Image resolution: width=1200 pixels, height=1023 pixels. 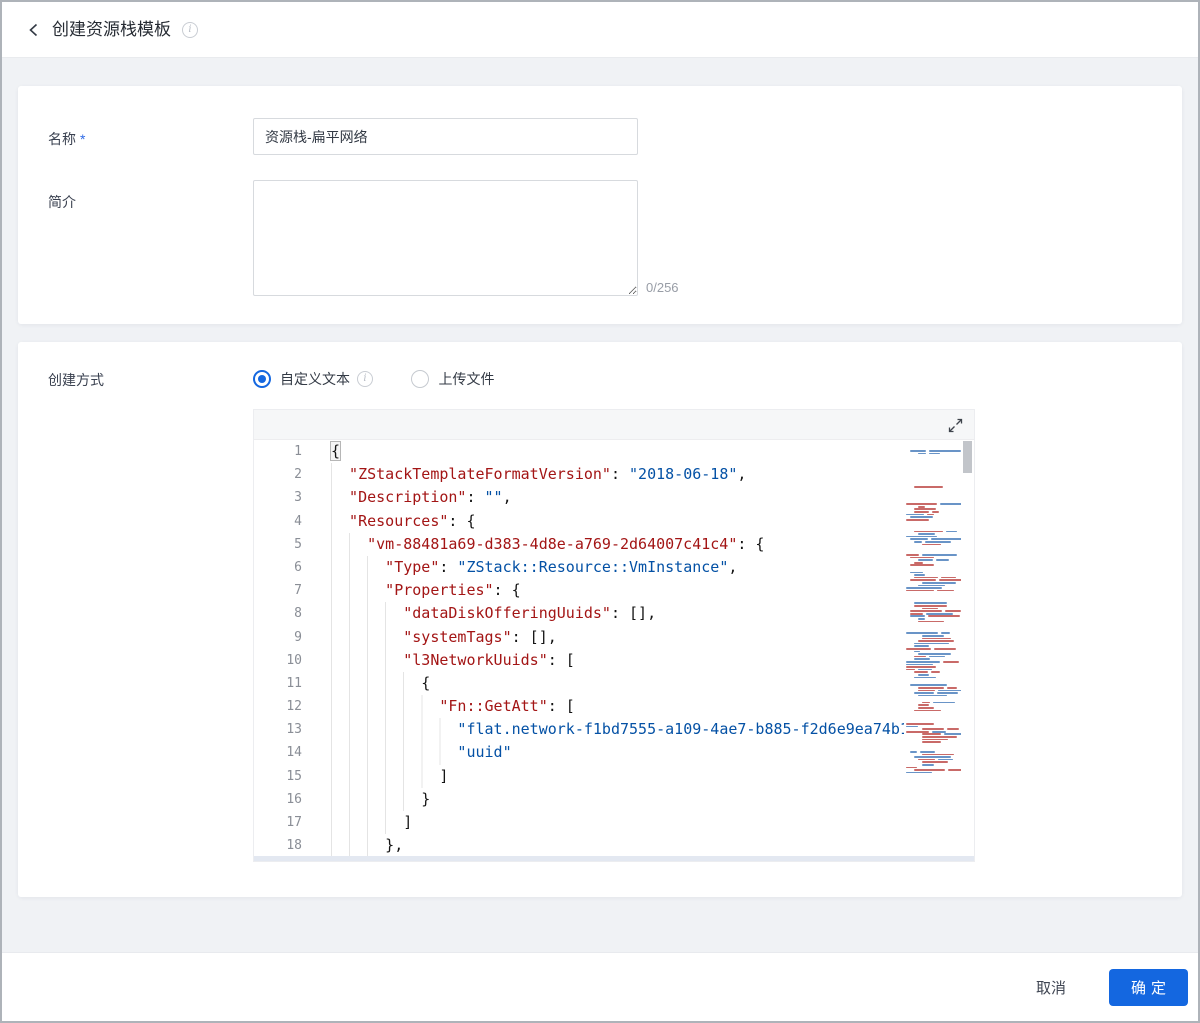 What do you see at coordinates (111, 29) in the screenshot?
I see `page-title: 创建资源栈模板` at bounding box center [111, 29].